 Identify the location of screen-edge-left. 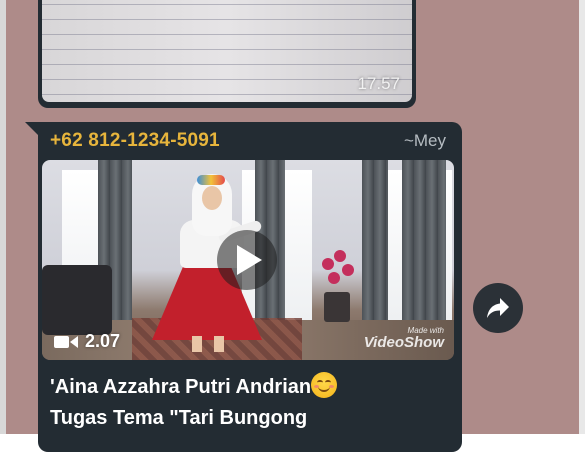
(3, 217).